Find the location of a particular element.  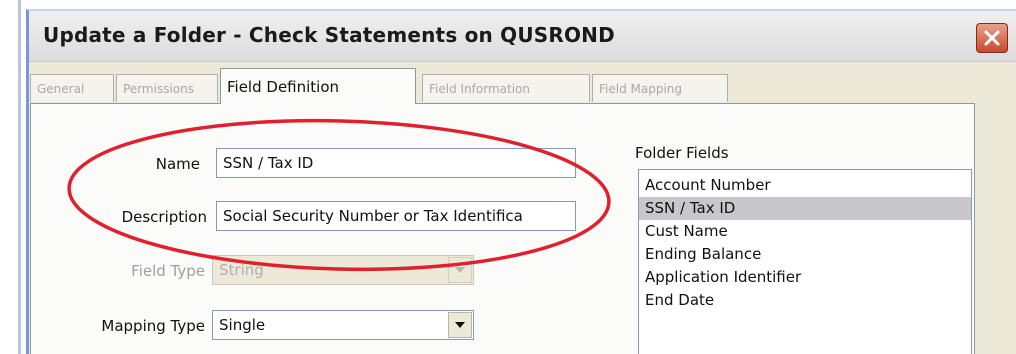

list-item: Account Number is located at coordinates (805, 185).